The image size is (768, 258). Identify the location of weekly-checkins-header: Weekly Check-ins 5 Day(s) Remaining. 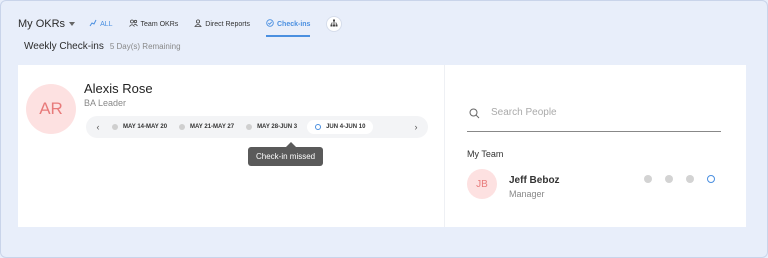
(102, 46).